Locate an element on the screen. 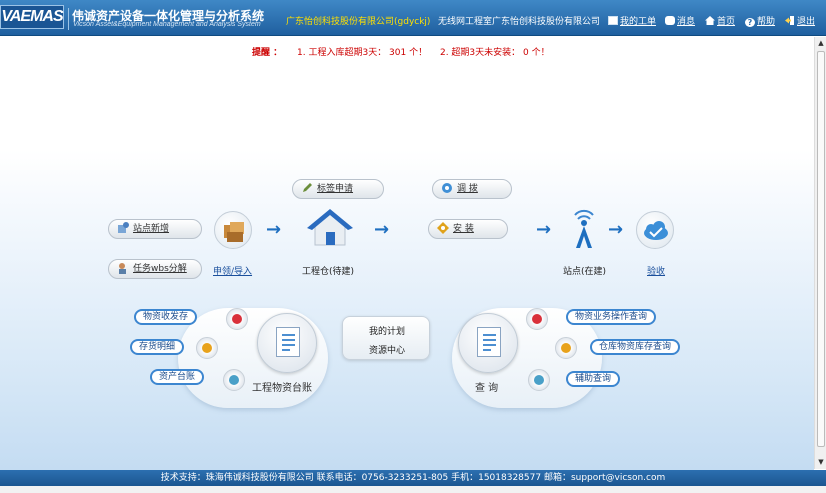 Image resolution: width=826 pixels, height=493 pixels. scroll-thumb is located at coordinates (821, 249).